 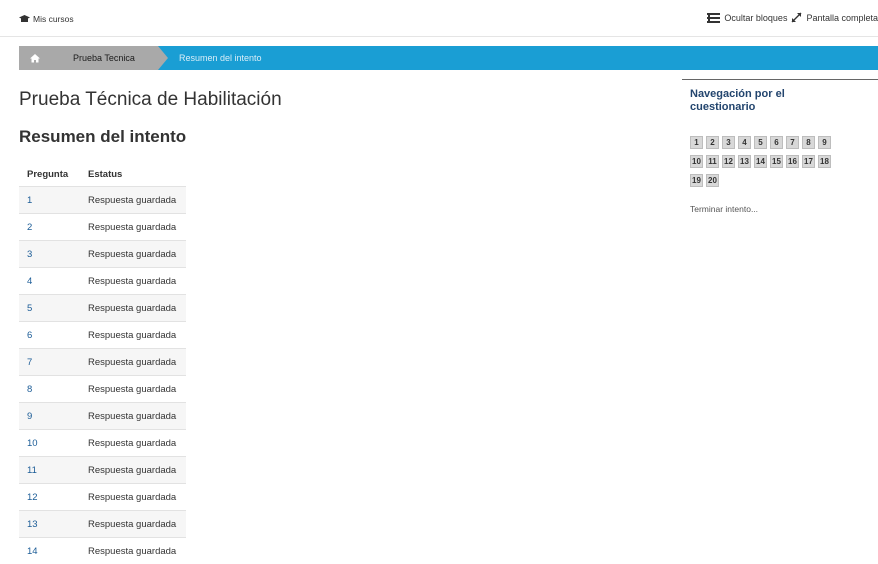 I want to click on table-row: 4Respuesta guardada, so click(x=102, y=281).